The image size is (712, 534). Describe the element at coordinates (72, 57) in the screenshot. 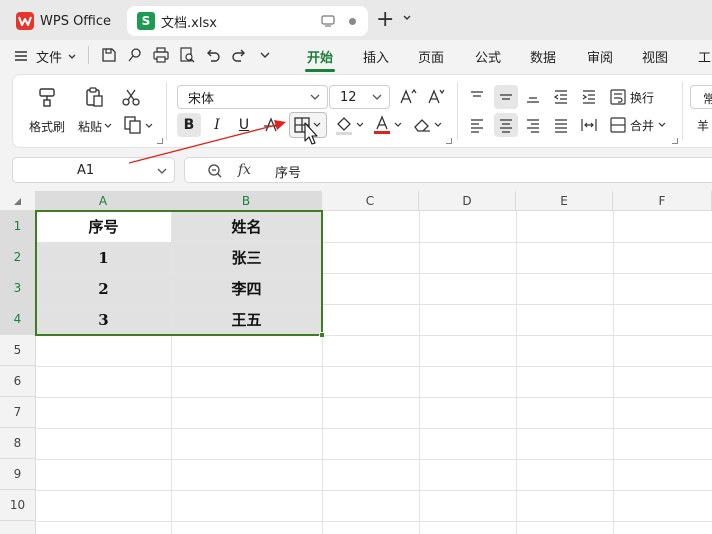

I see `file-menu-chevron-icon` at that location.